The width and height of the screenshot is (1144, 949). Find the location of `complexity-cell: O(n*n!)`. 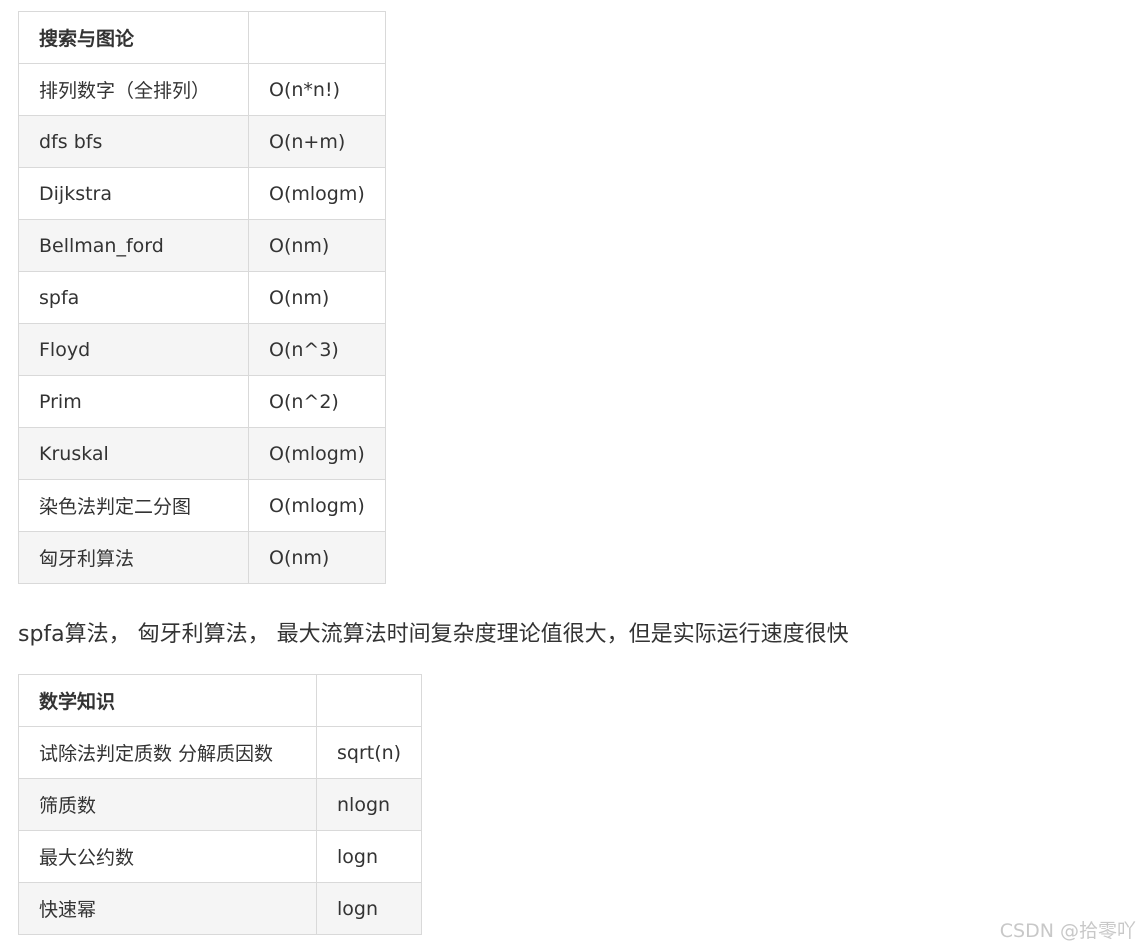

complexity-cell: O(n*n!) is located at coordinates (317, 89).